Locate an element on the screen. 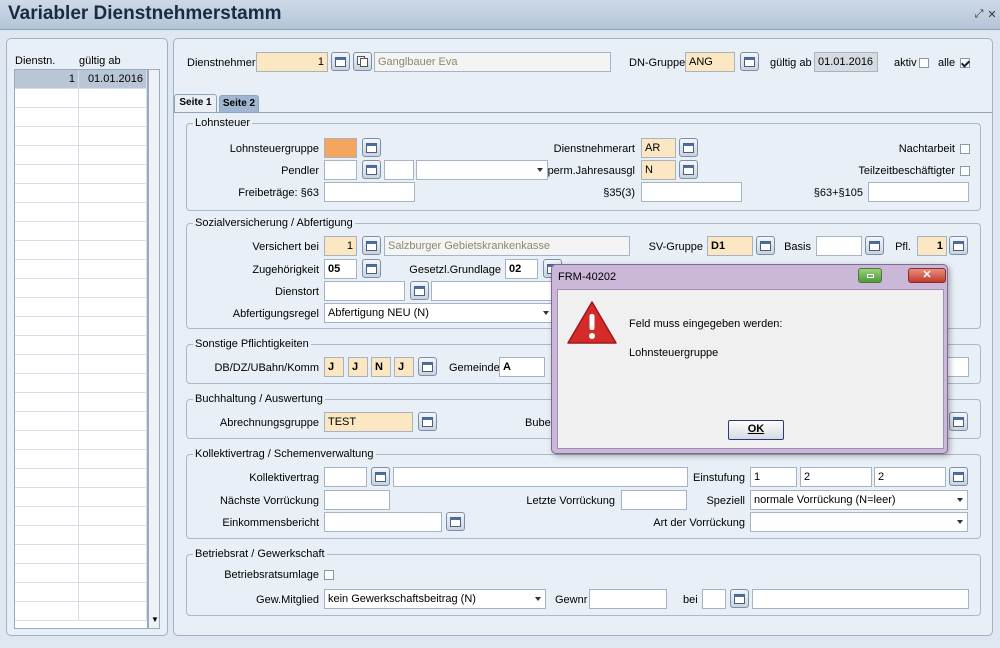 This screenshot has height=648, width=1000. gew-mitglied-select: kein Gewerkschaftsbeitrag (N) is located at coordinates (435, 599).